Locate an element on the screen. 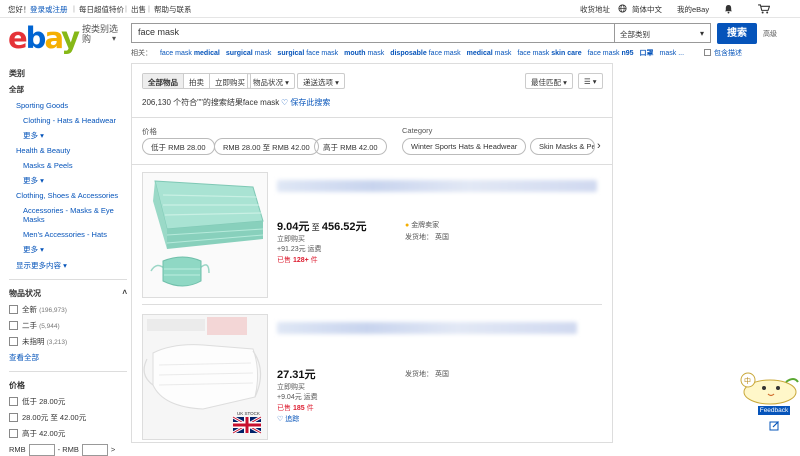 The image size is (800, 456). sell-link: 出售 is located at coordinates (138, 9).